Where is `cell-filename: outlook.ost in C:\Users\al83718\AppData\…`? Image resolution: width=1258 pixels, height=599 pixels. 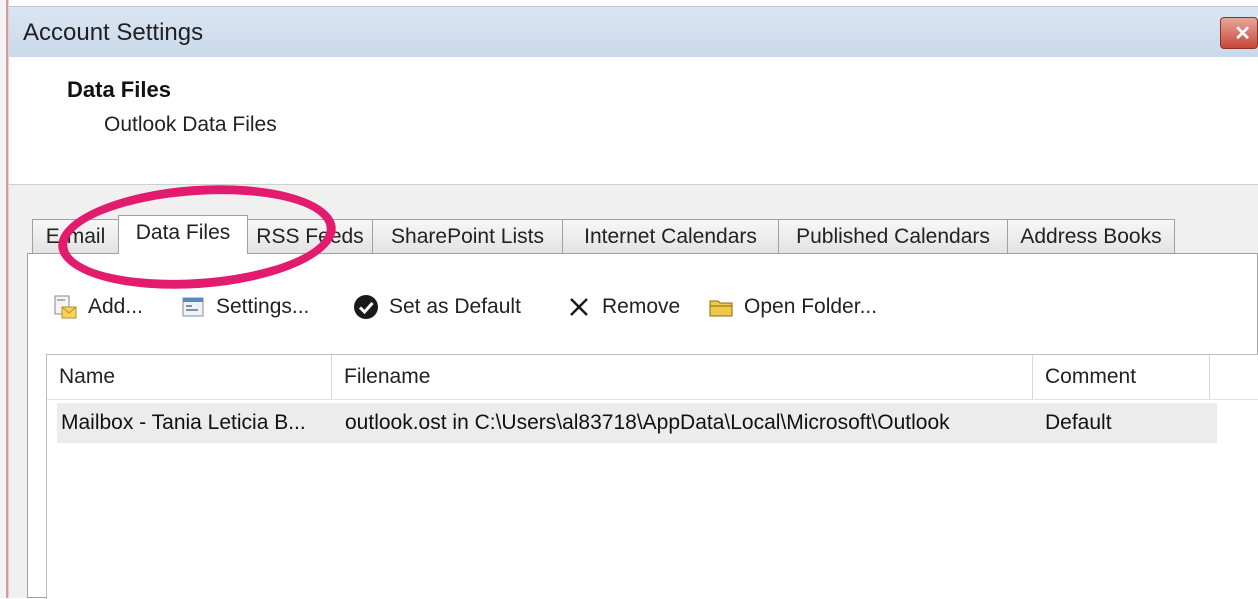
cell-filename: outlook.ost in C:\Users\al83718\AppData\… is located at coordinates (647, 422).